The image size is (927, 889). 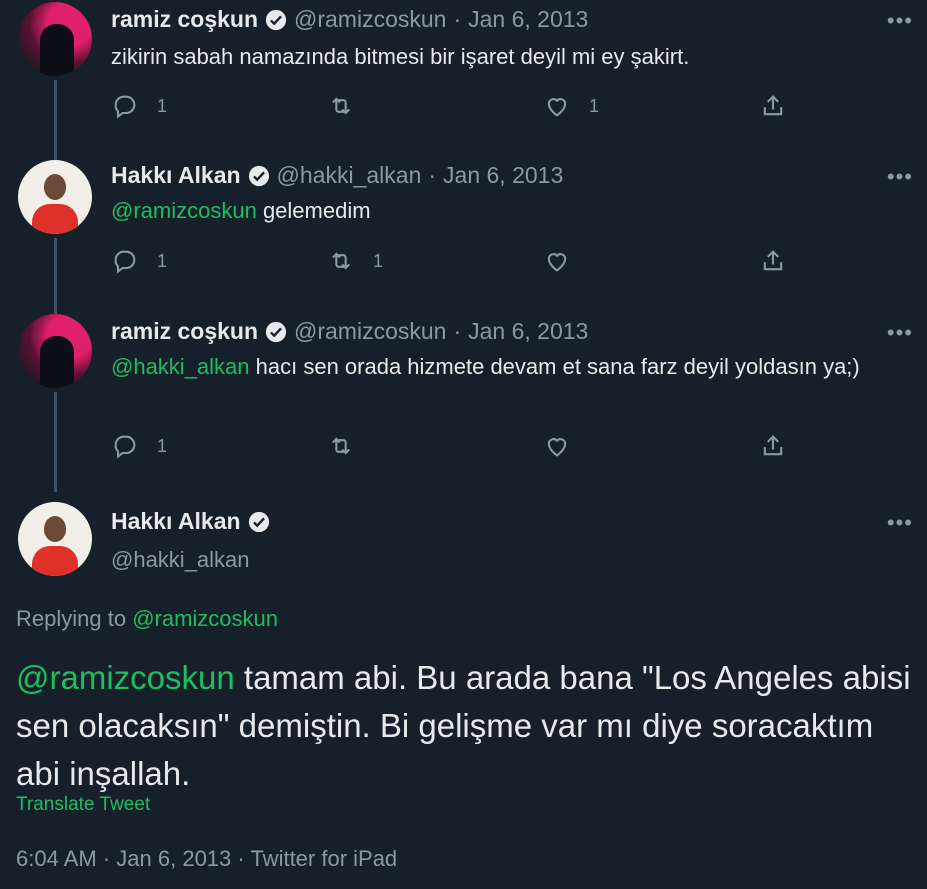 What do you see at coordinates (205, 618) in the screenshot?
I see `replying-mention-link: @ramizcoskun` at bounding box center [205, 618].